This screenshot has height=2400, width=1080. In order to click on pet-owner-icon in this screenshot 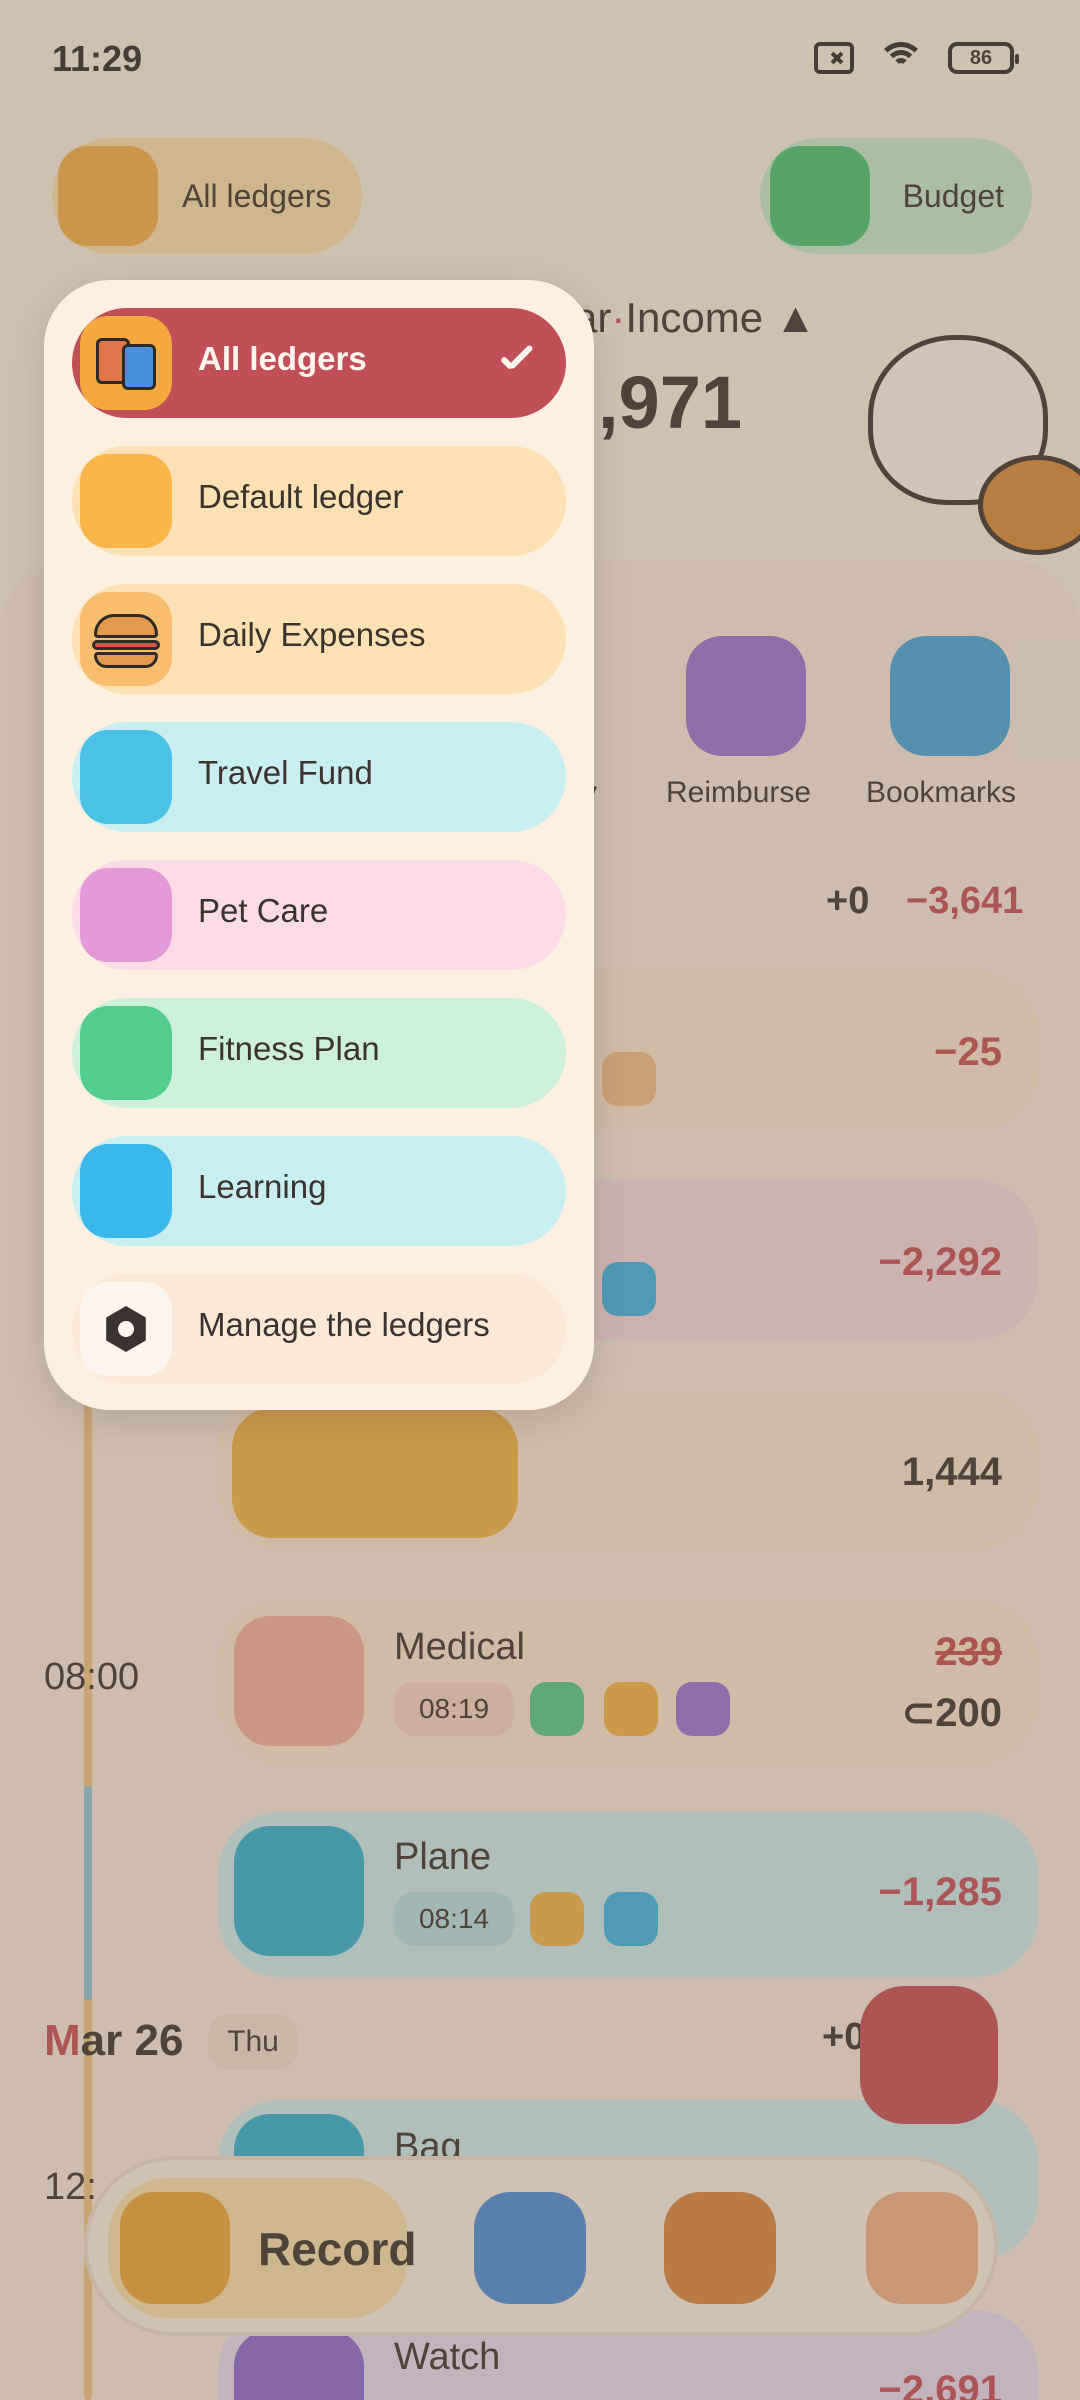, I will do `click(126, 915)`.